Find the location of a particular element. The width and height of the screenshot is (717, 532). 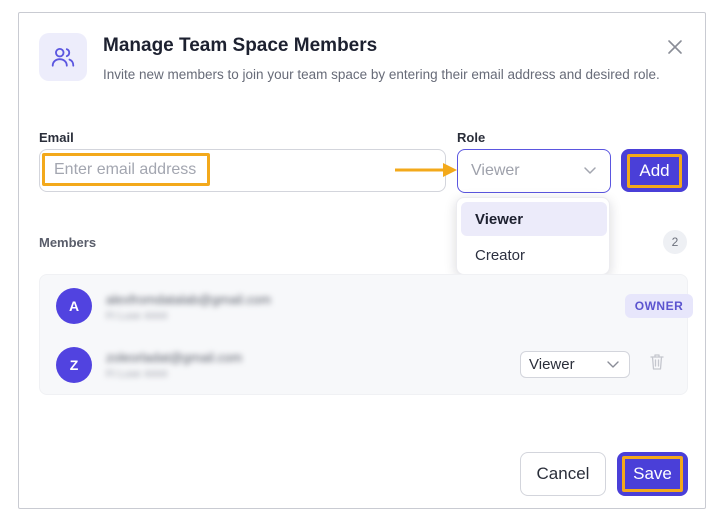

role-option-creator: Creator is located at coordinates (534, 255).